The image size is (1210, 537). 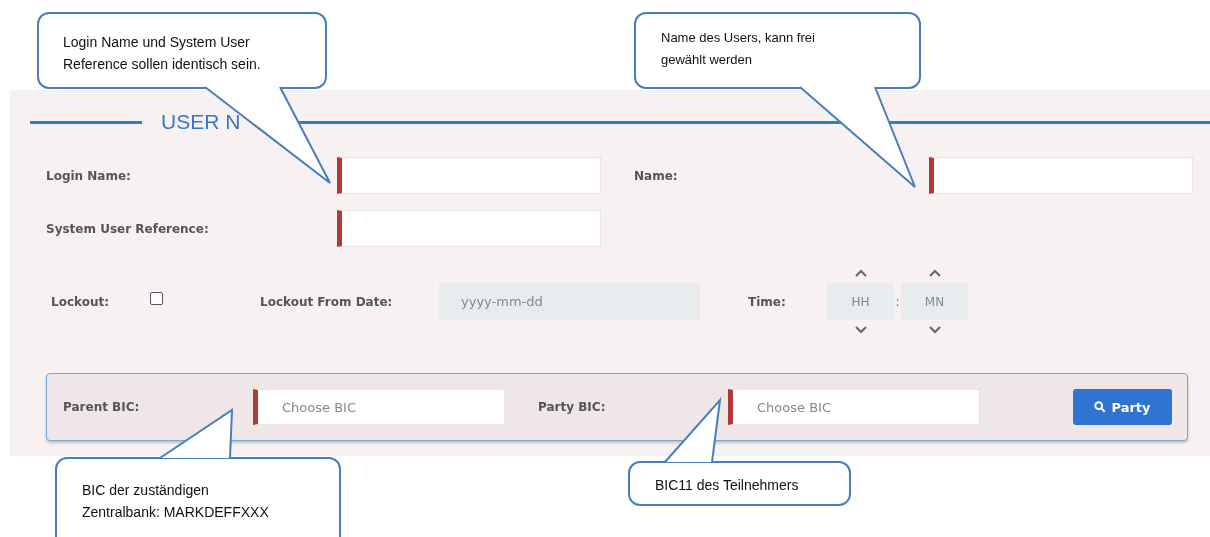 I want to click on hour-field: HH, so click(x=860, y=301).